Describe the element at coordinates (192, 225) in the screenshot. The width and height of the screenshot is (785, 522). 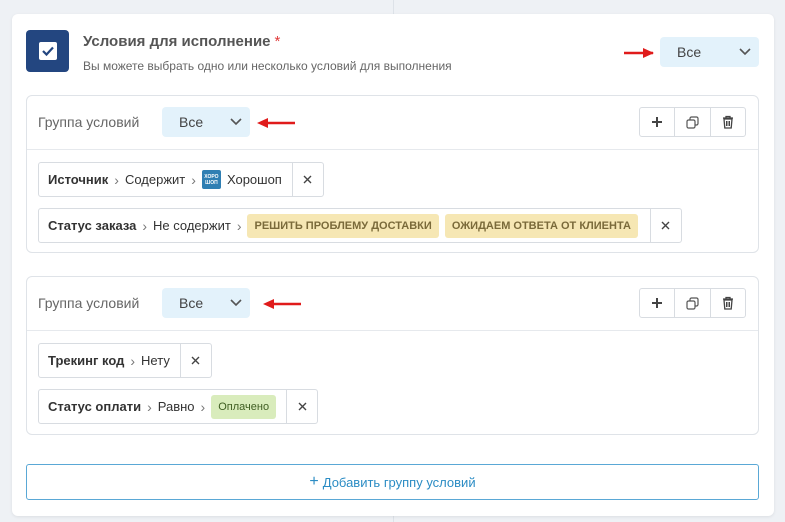
I see `condition-operator: Не содержит` at that location.